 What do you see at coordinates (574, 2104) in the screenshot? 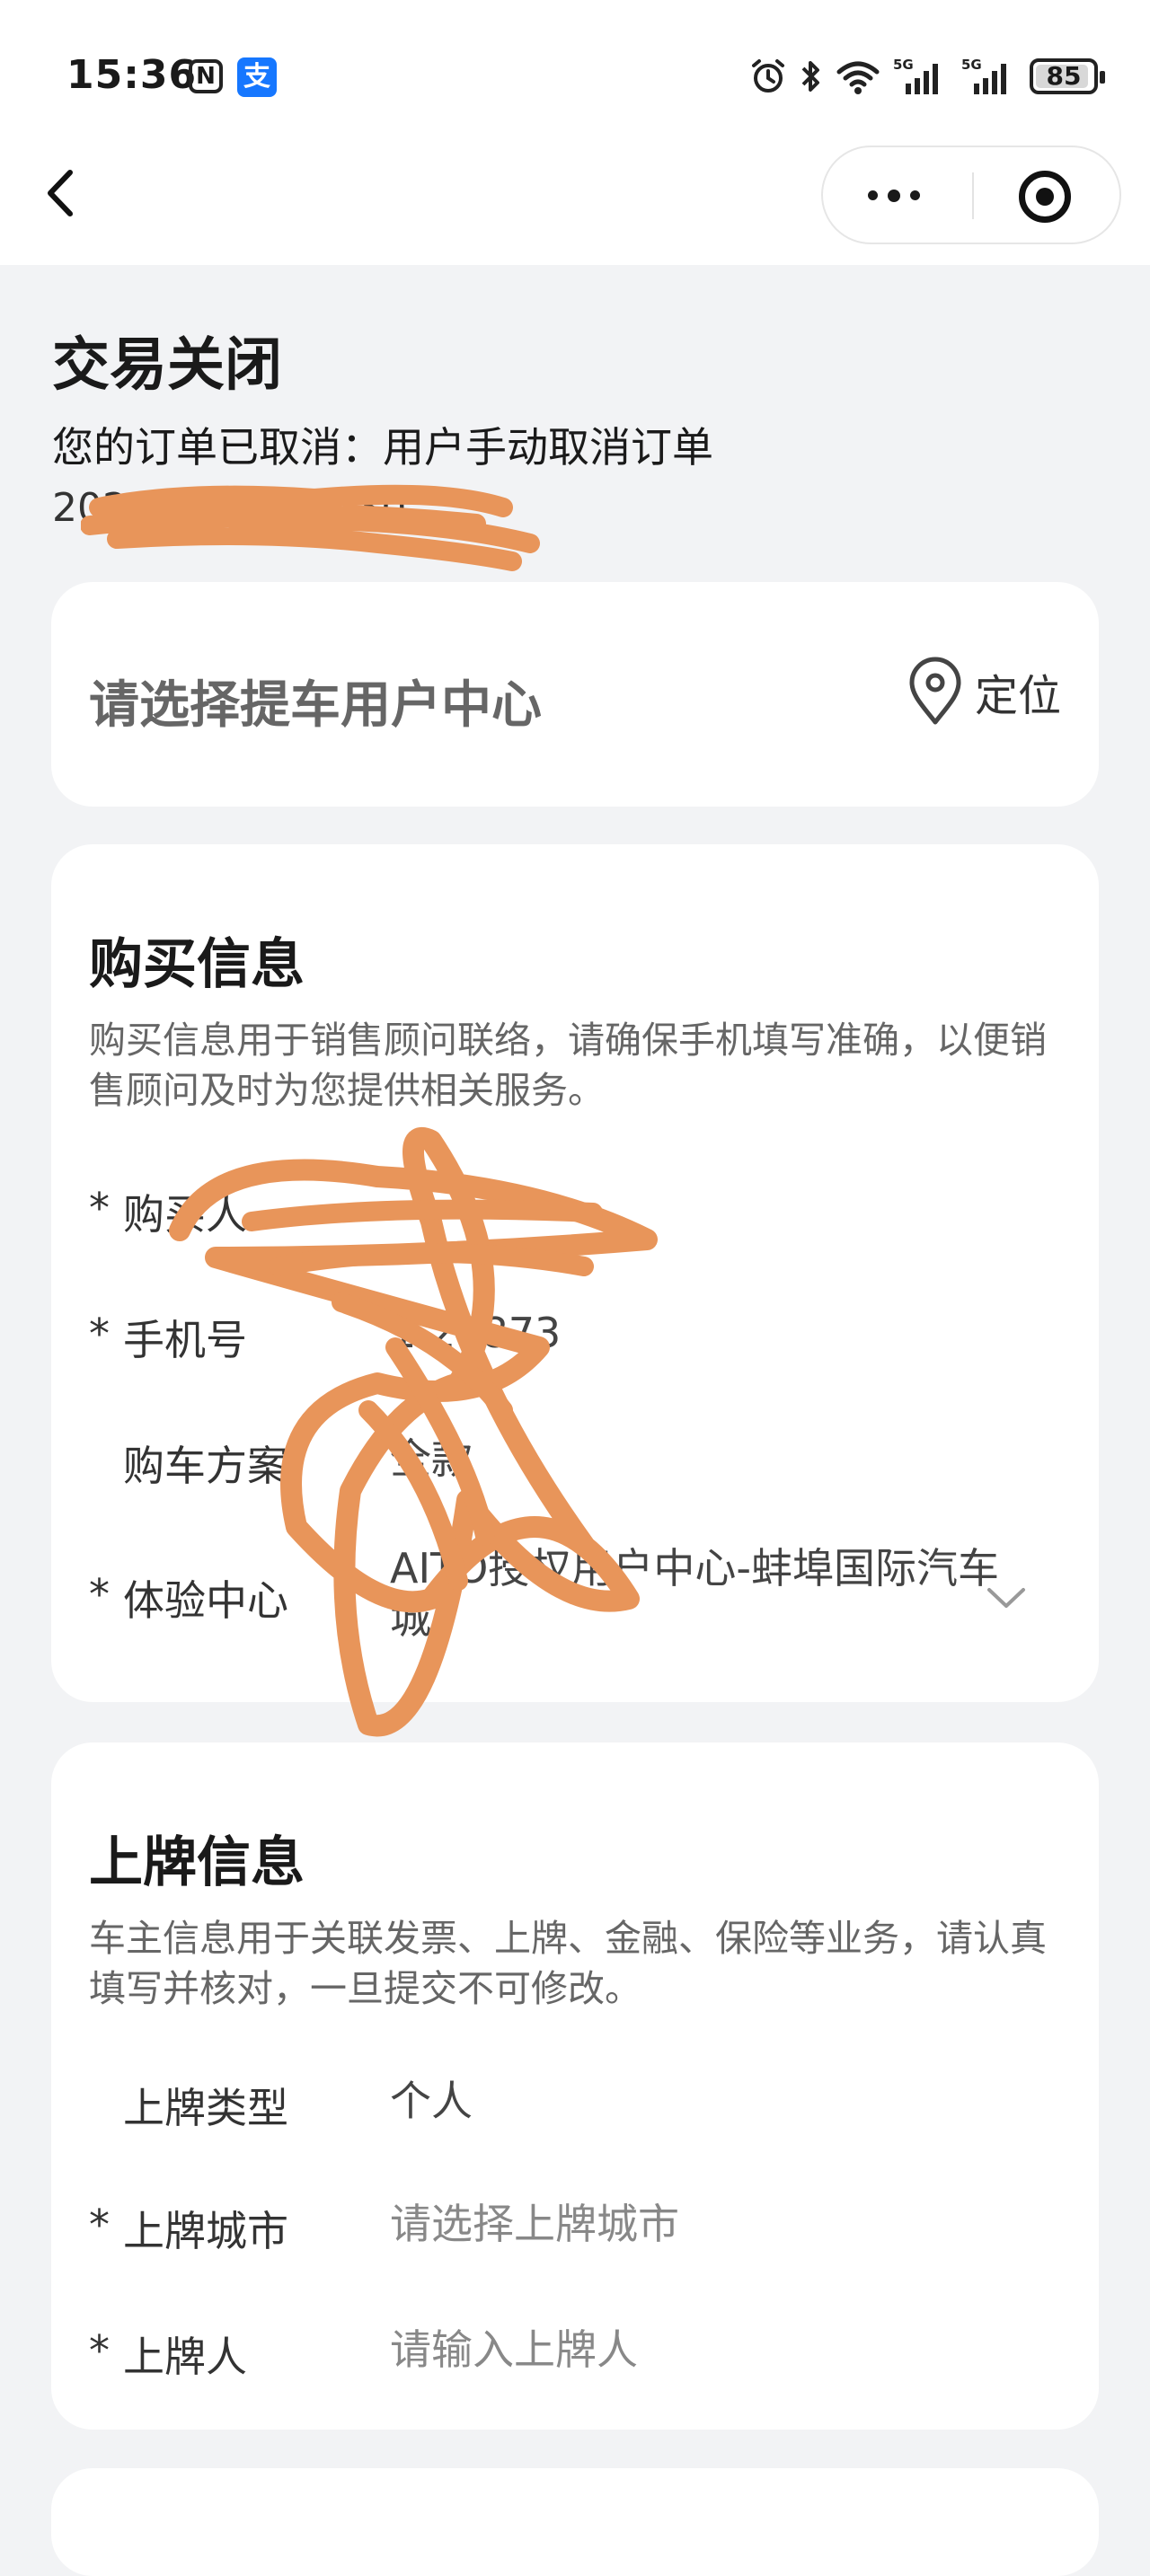
I see `plate-type-field: 上牌类型 个人` at bounding box center [574, 2104].